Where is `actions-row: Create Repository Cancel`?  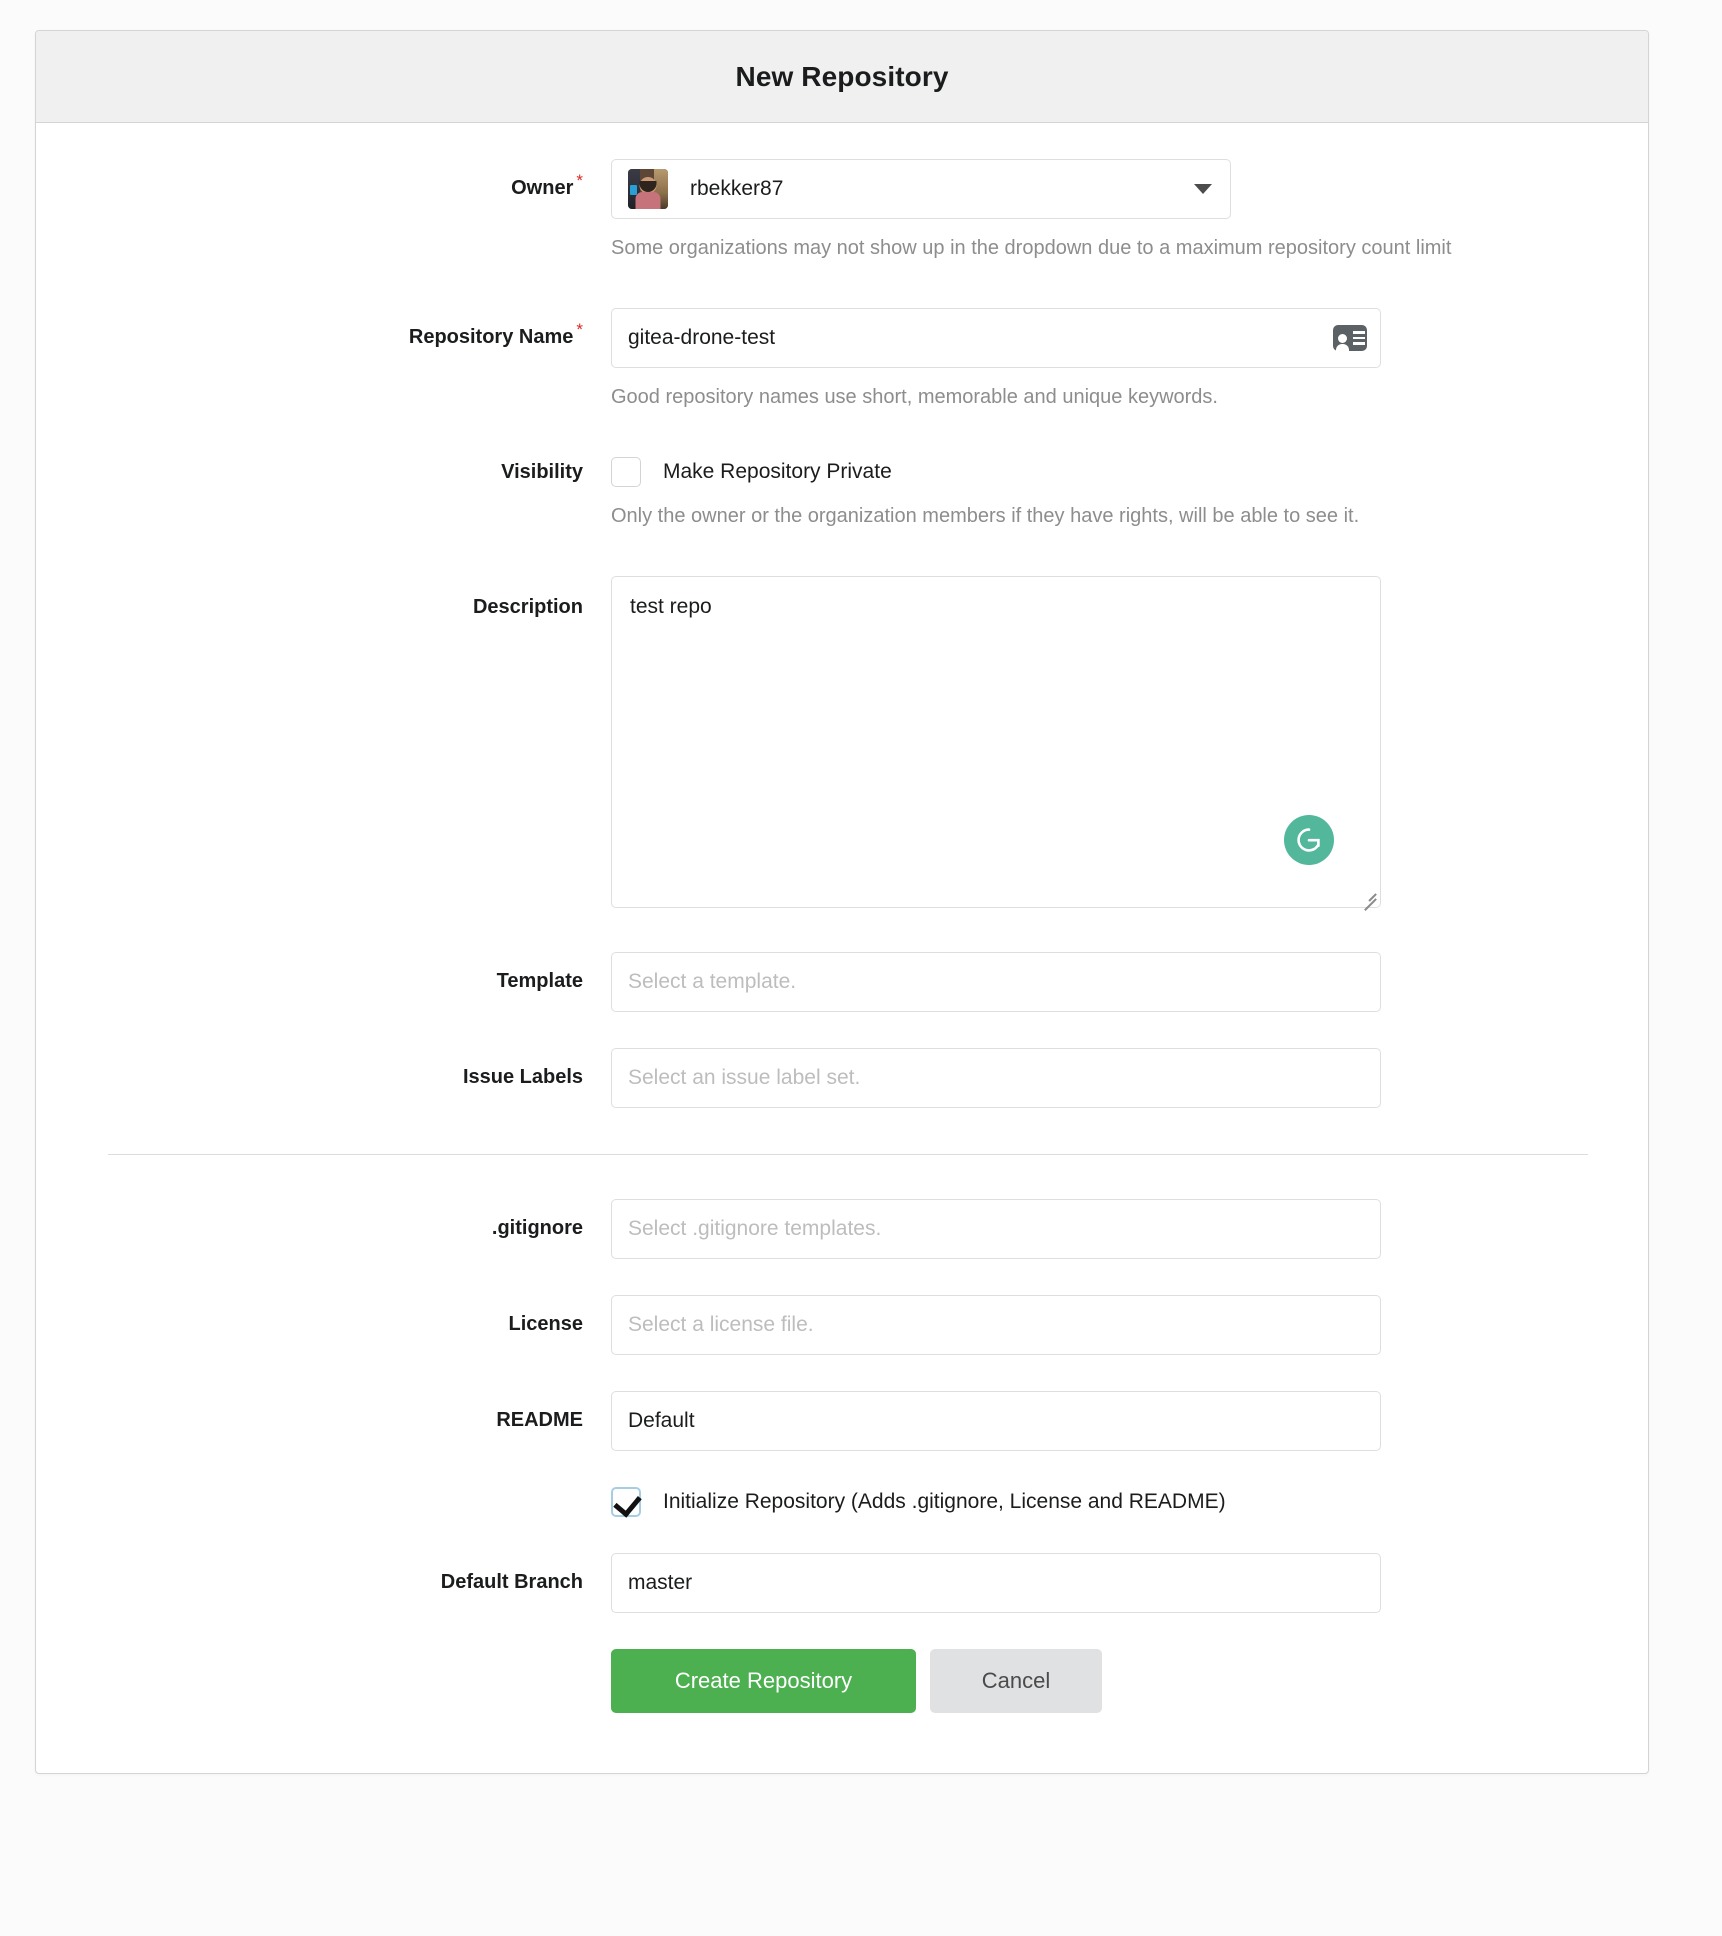 actions-row: Create Repository Cancel is located at coordinates (842, 1681).